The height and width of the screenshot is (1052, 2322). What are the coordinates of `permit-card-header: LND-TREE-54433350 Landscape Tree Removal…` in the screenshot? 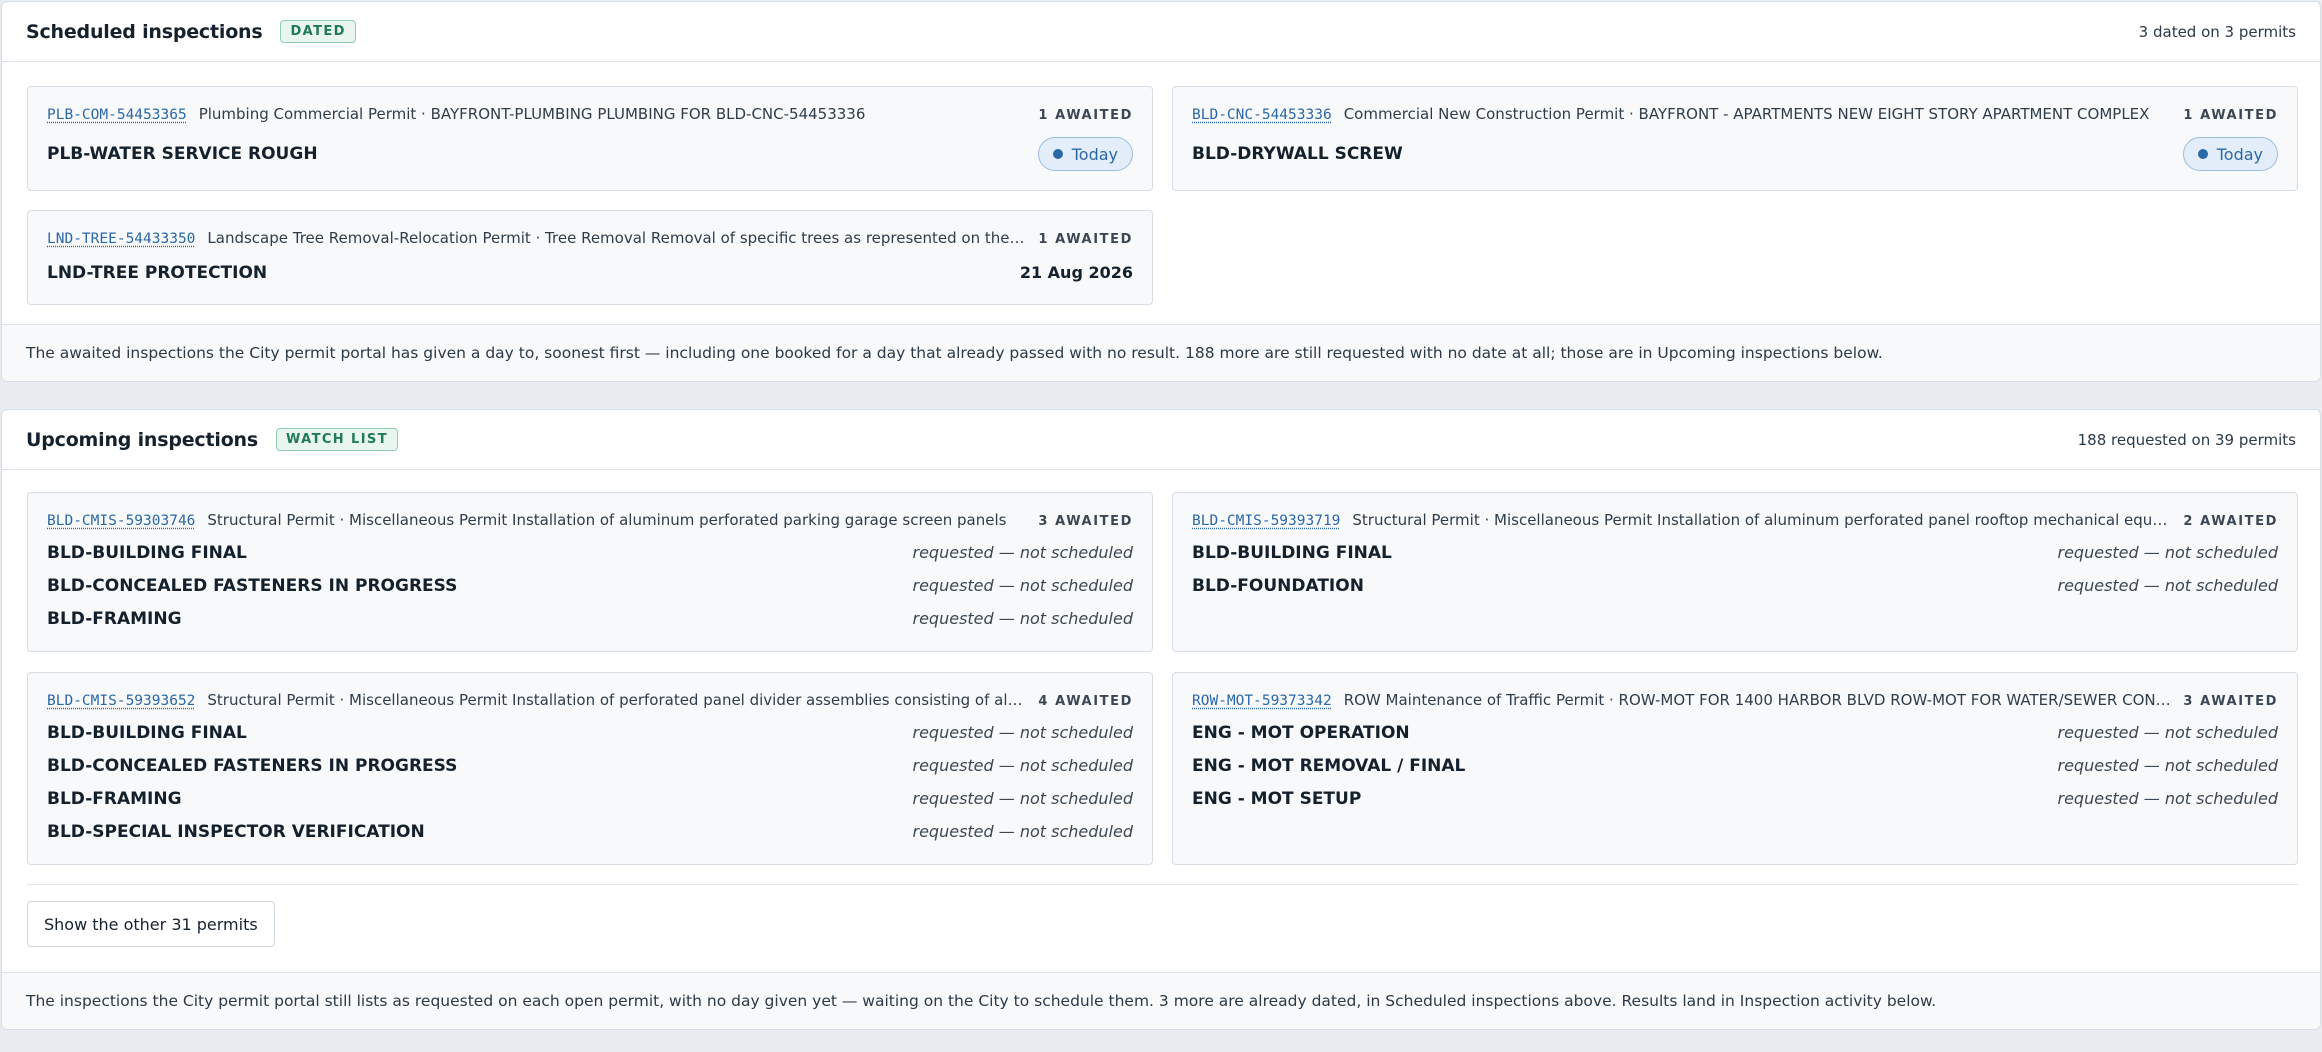 It's located at (590, 240).